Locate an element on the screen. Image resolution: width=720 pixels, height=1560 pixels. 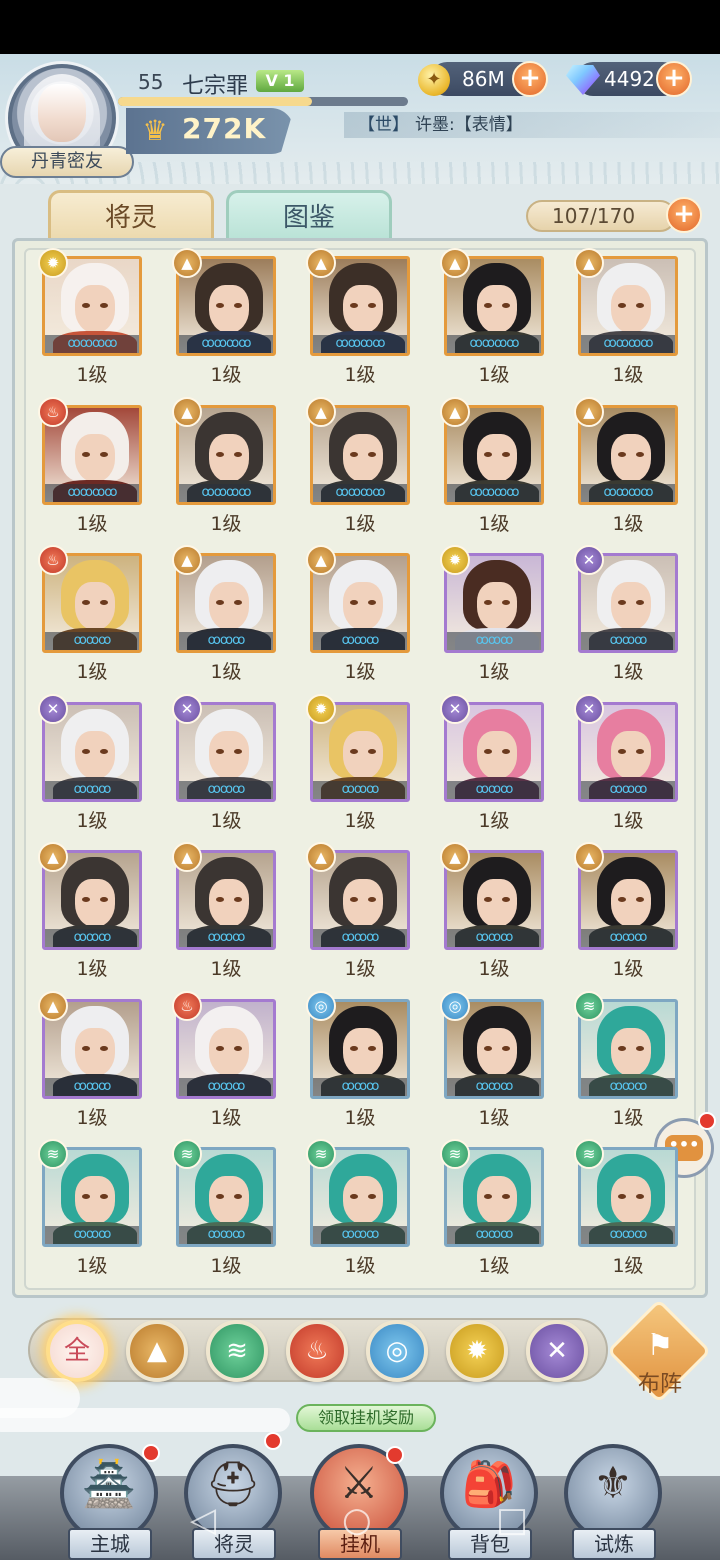
water-icon: ◎ is located at coordinates (397, 1351).